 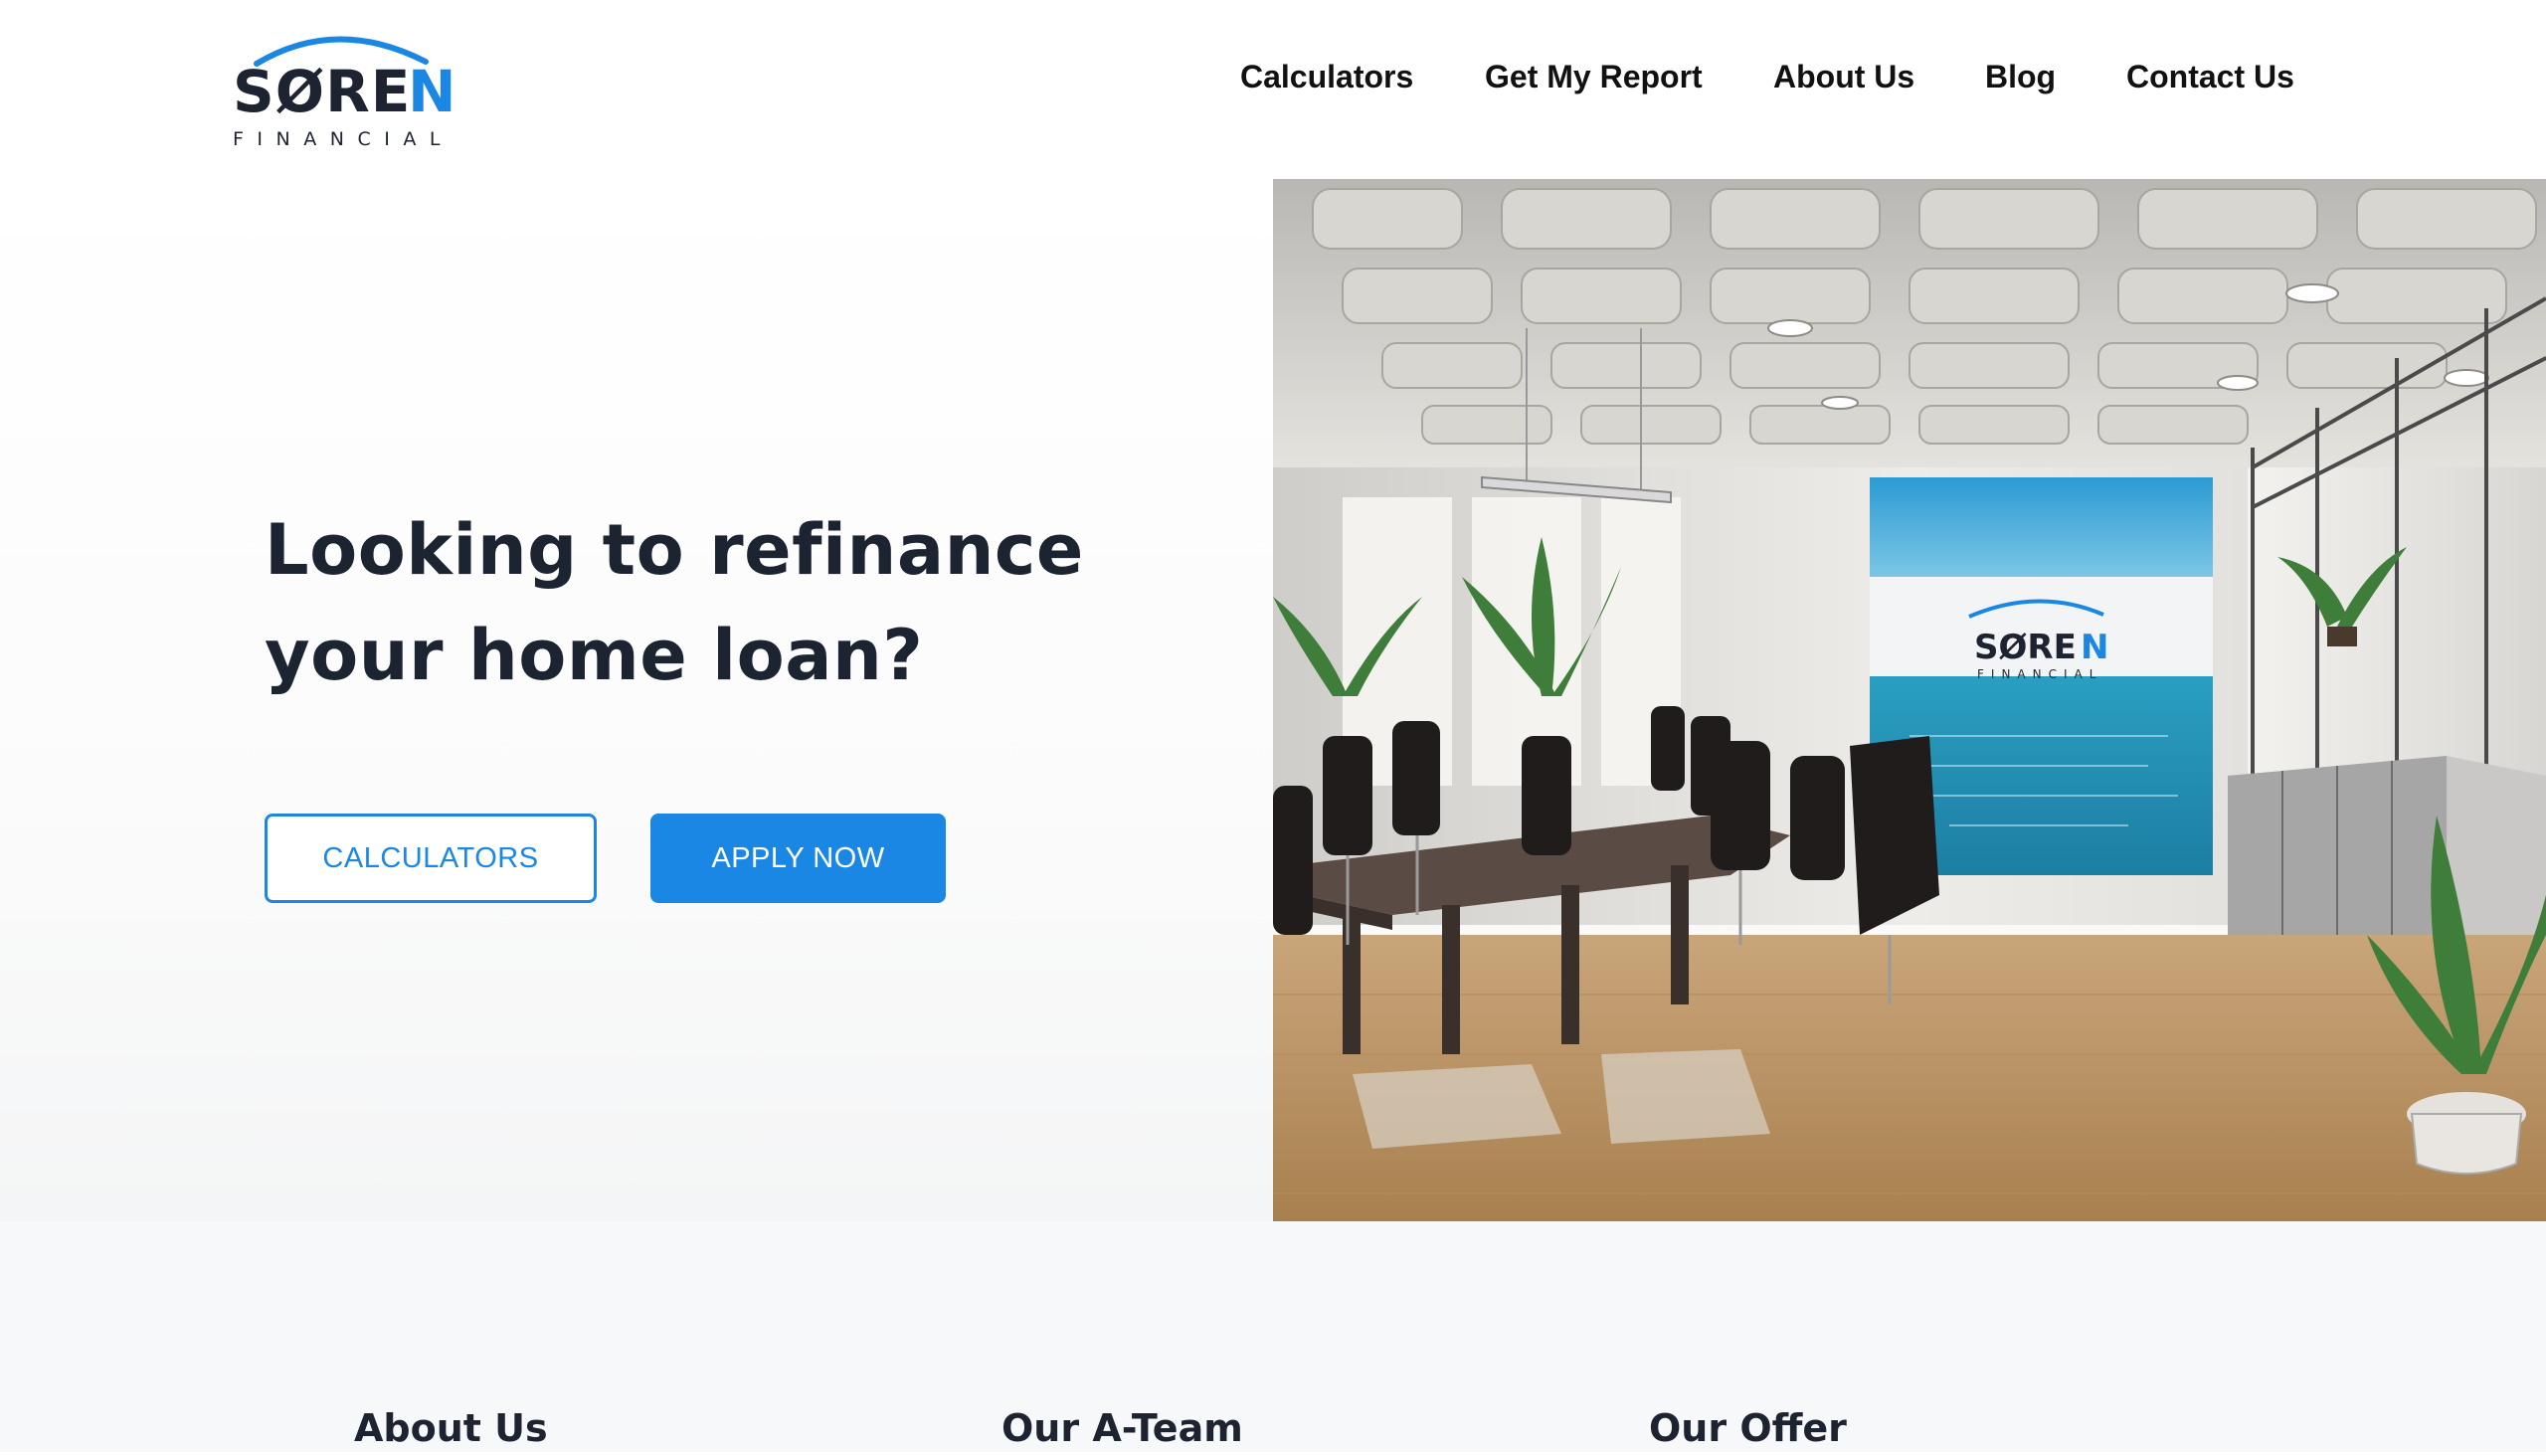 I want to click on nav-contact-us: Contact Us, so click(x=2210, y=76).